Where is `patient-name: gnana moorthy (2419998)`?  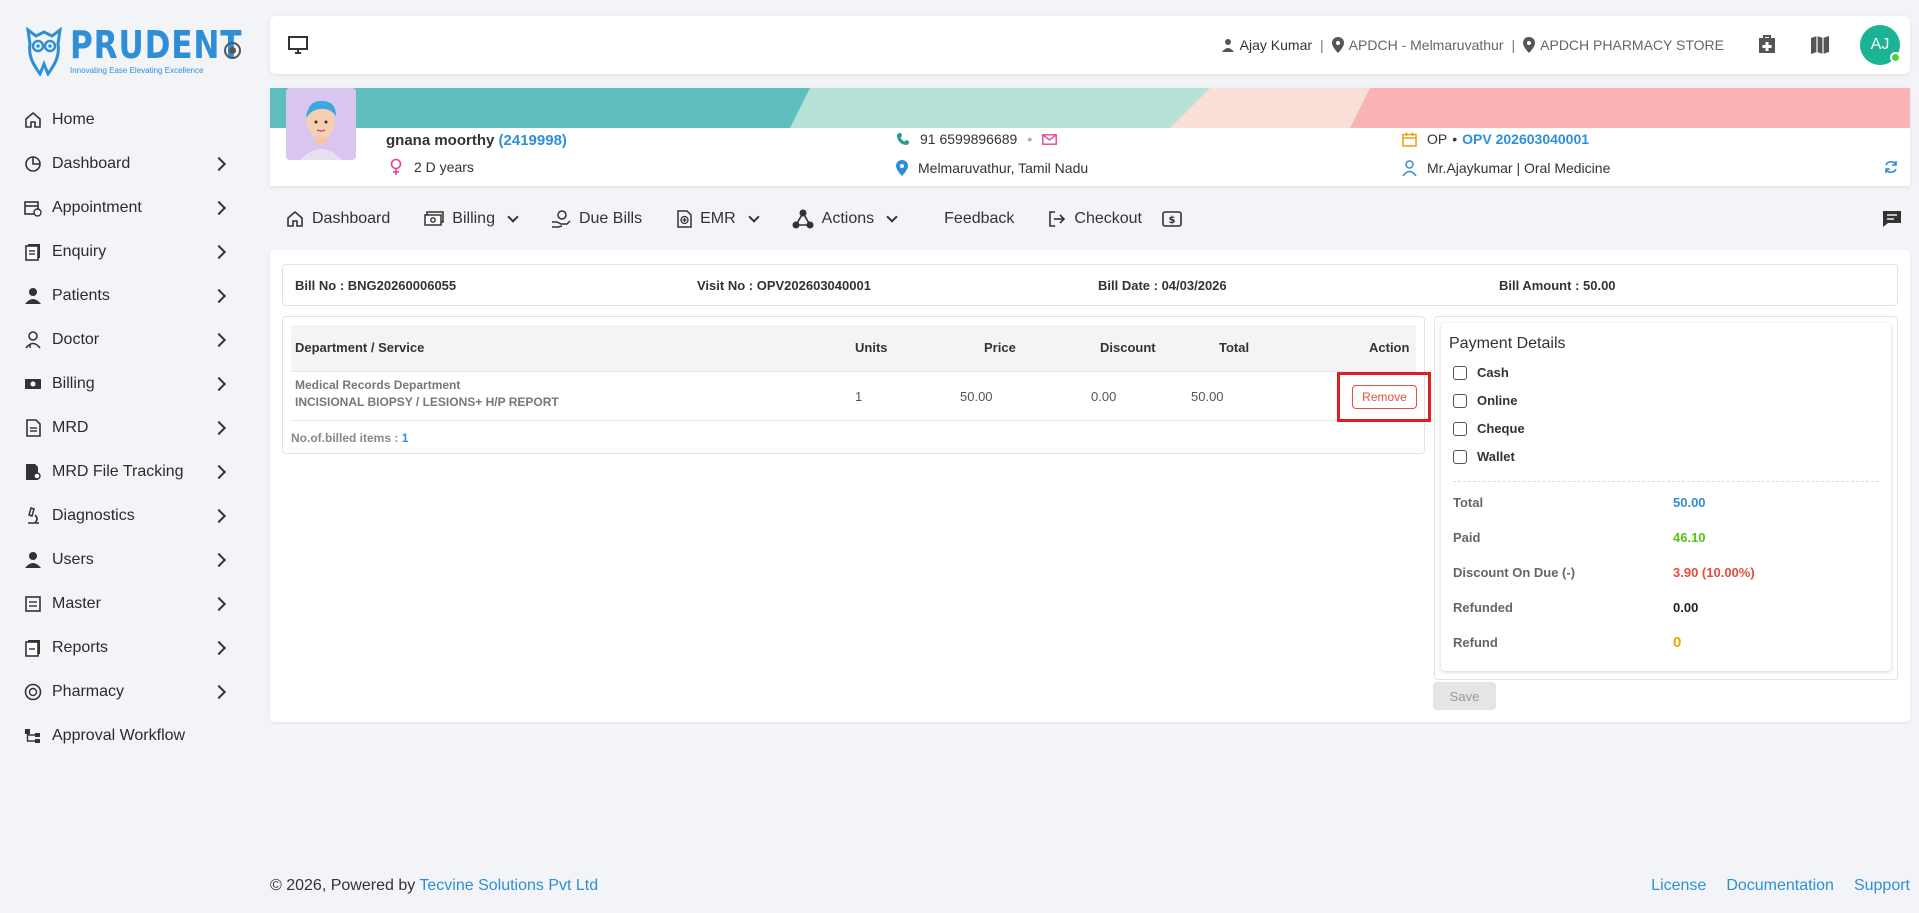
patient-name: gnana moorthy (2419998) is located at coordinates (476, 140).